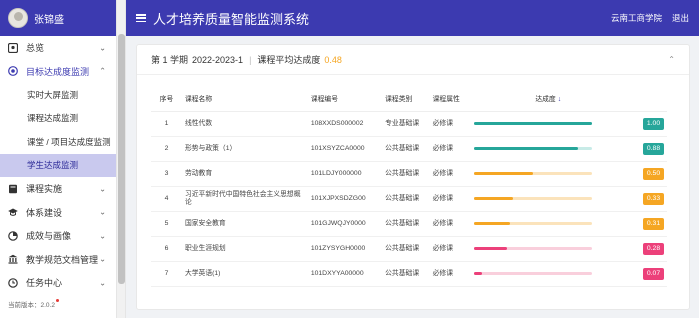 The image size is (699, 318). I want to click on table-row: 6 职业生涯规划 101ZYSYGH0000 公共基础课 必修课 0.28, so click(409, 249).